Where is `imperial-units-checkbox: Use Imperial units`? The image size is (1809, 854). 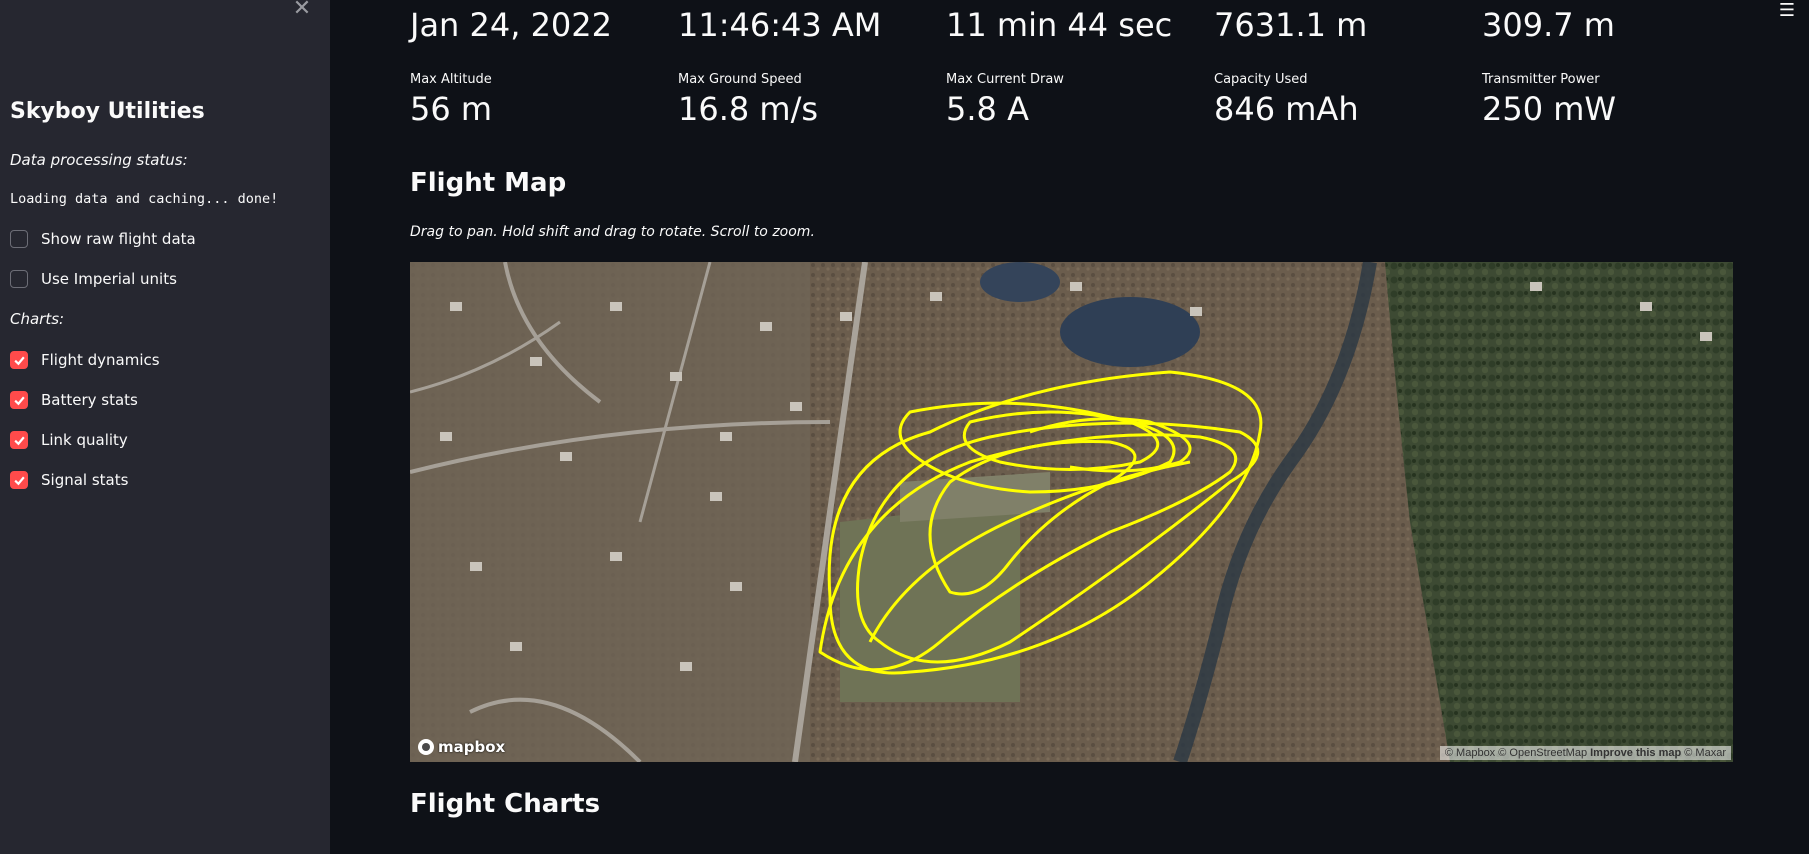 imperial-units-checkbox: Use Imperial units is located at coordinates (93, 279).